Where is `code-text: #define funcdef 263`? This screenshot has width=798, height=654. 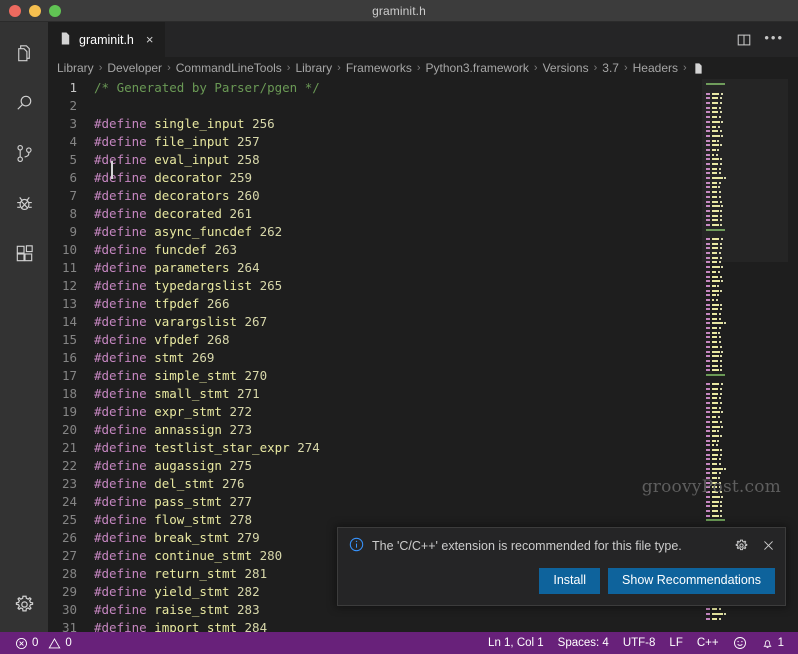
code-text: #define funcdef 263 is located at coordinates (165, 250).